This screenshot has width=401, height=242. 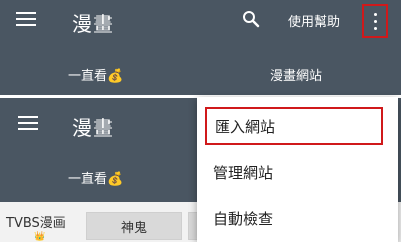 I want to click on help-link: 使用幫助, so click(x=314, y=20).